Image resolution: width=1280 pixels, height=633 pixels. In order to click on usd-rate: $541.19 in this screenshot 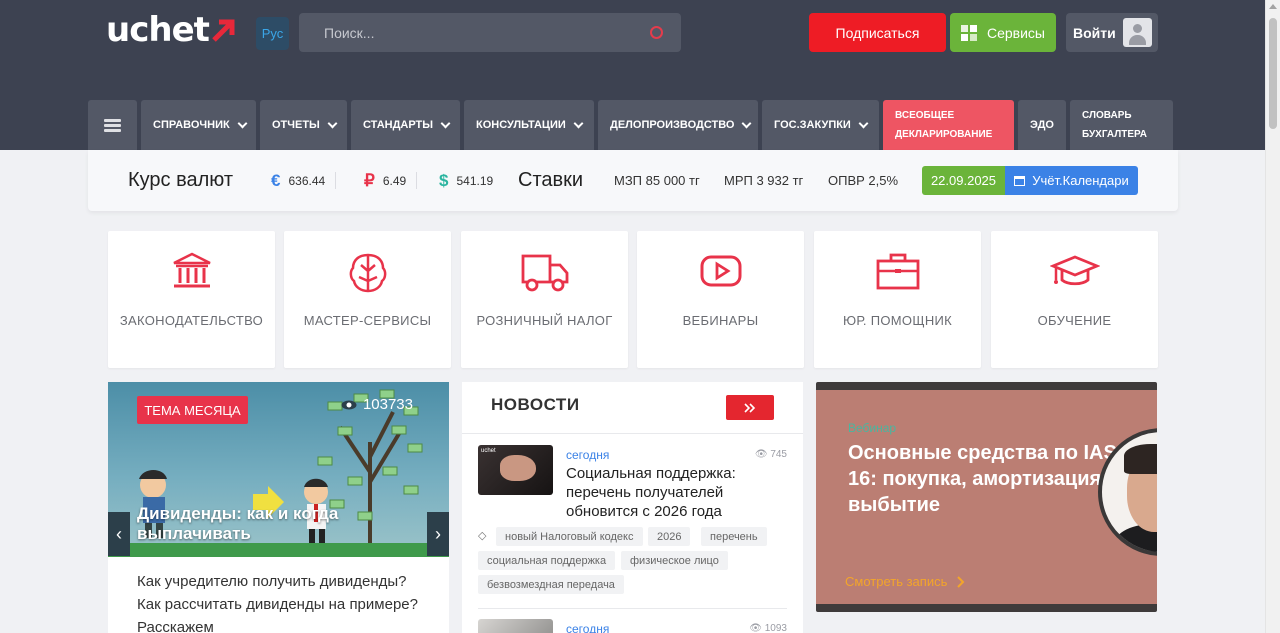, I will do `click(466, 180)`.